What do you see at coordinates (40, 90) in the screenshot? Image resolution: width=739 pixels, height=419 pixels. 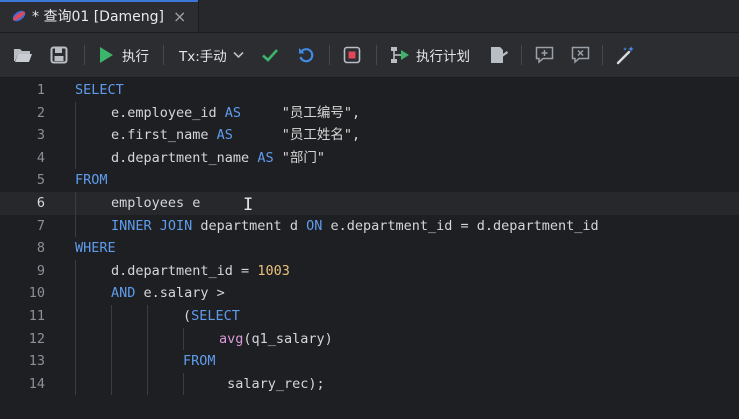 I see `line-number: 1` at bounding box center [40, 90].